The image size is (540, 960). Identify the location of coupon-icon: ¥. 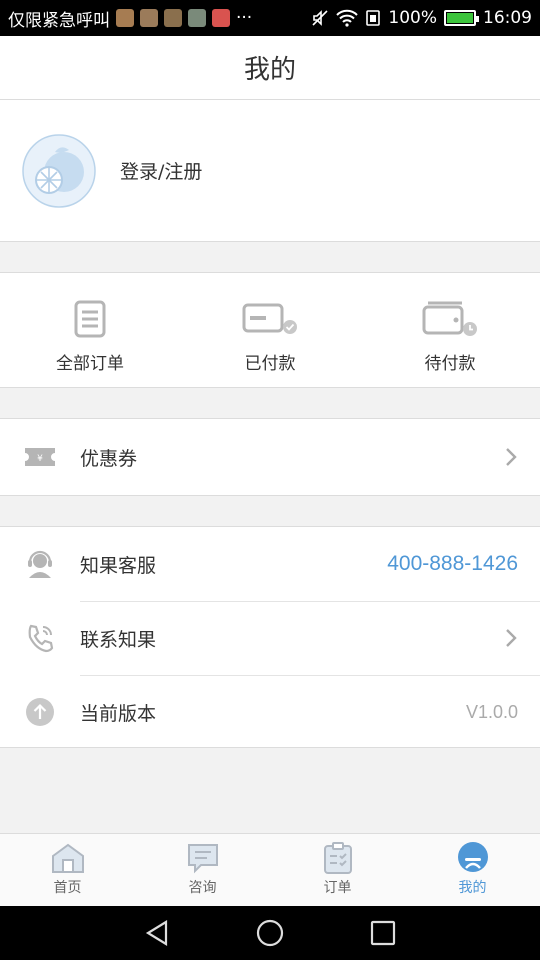
(40, 457).